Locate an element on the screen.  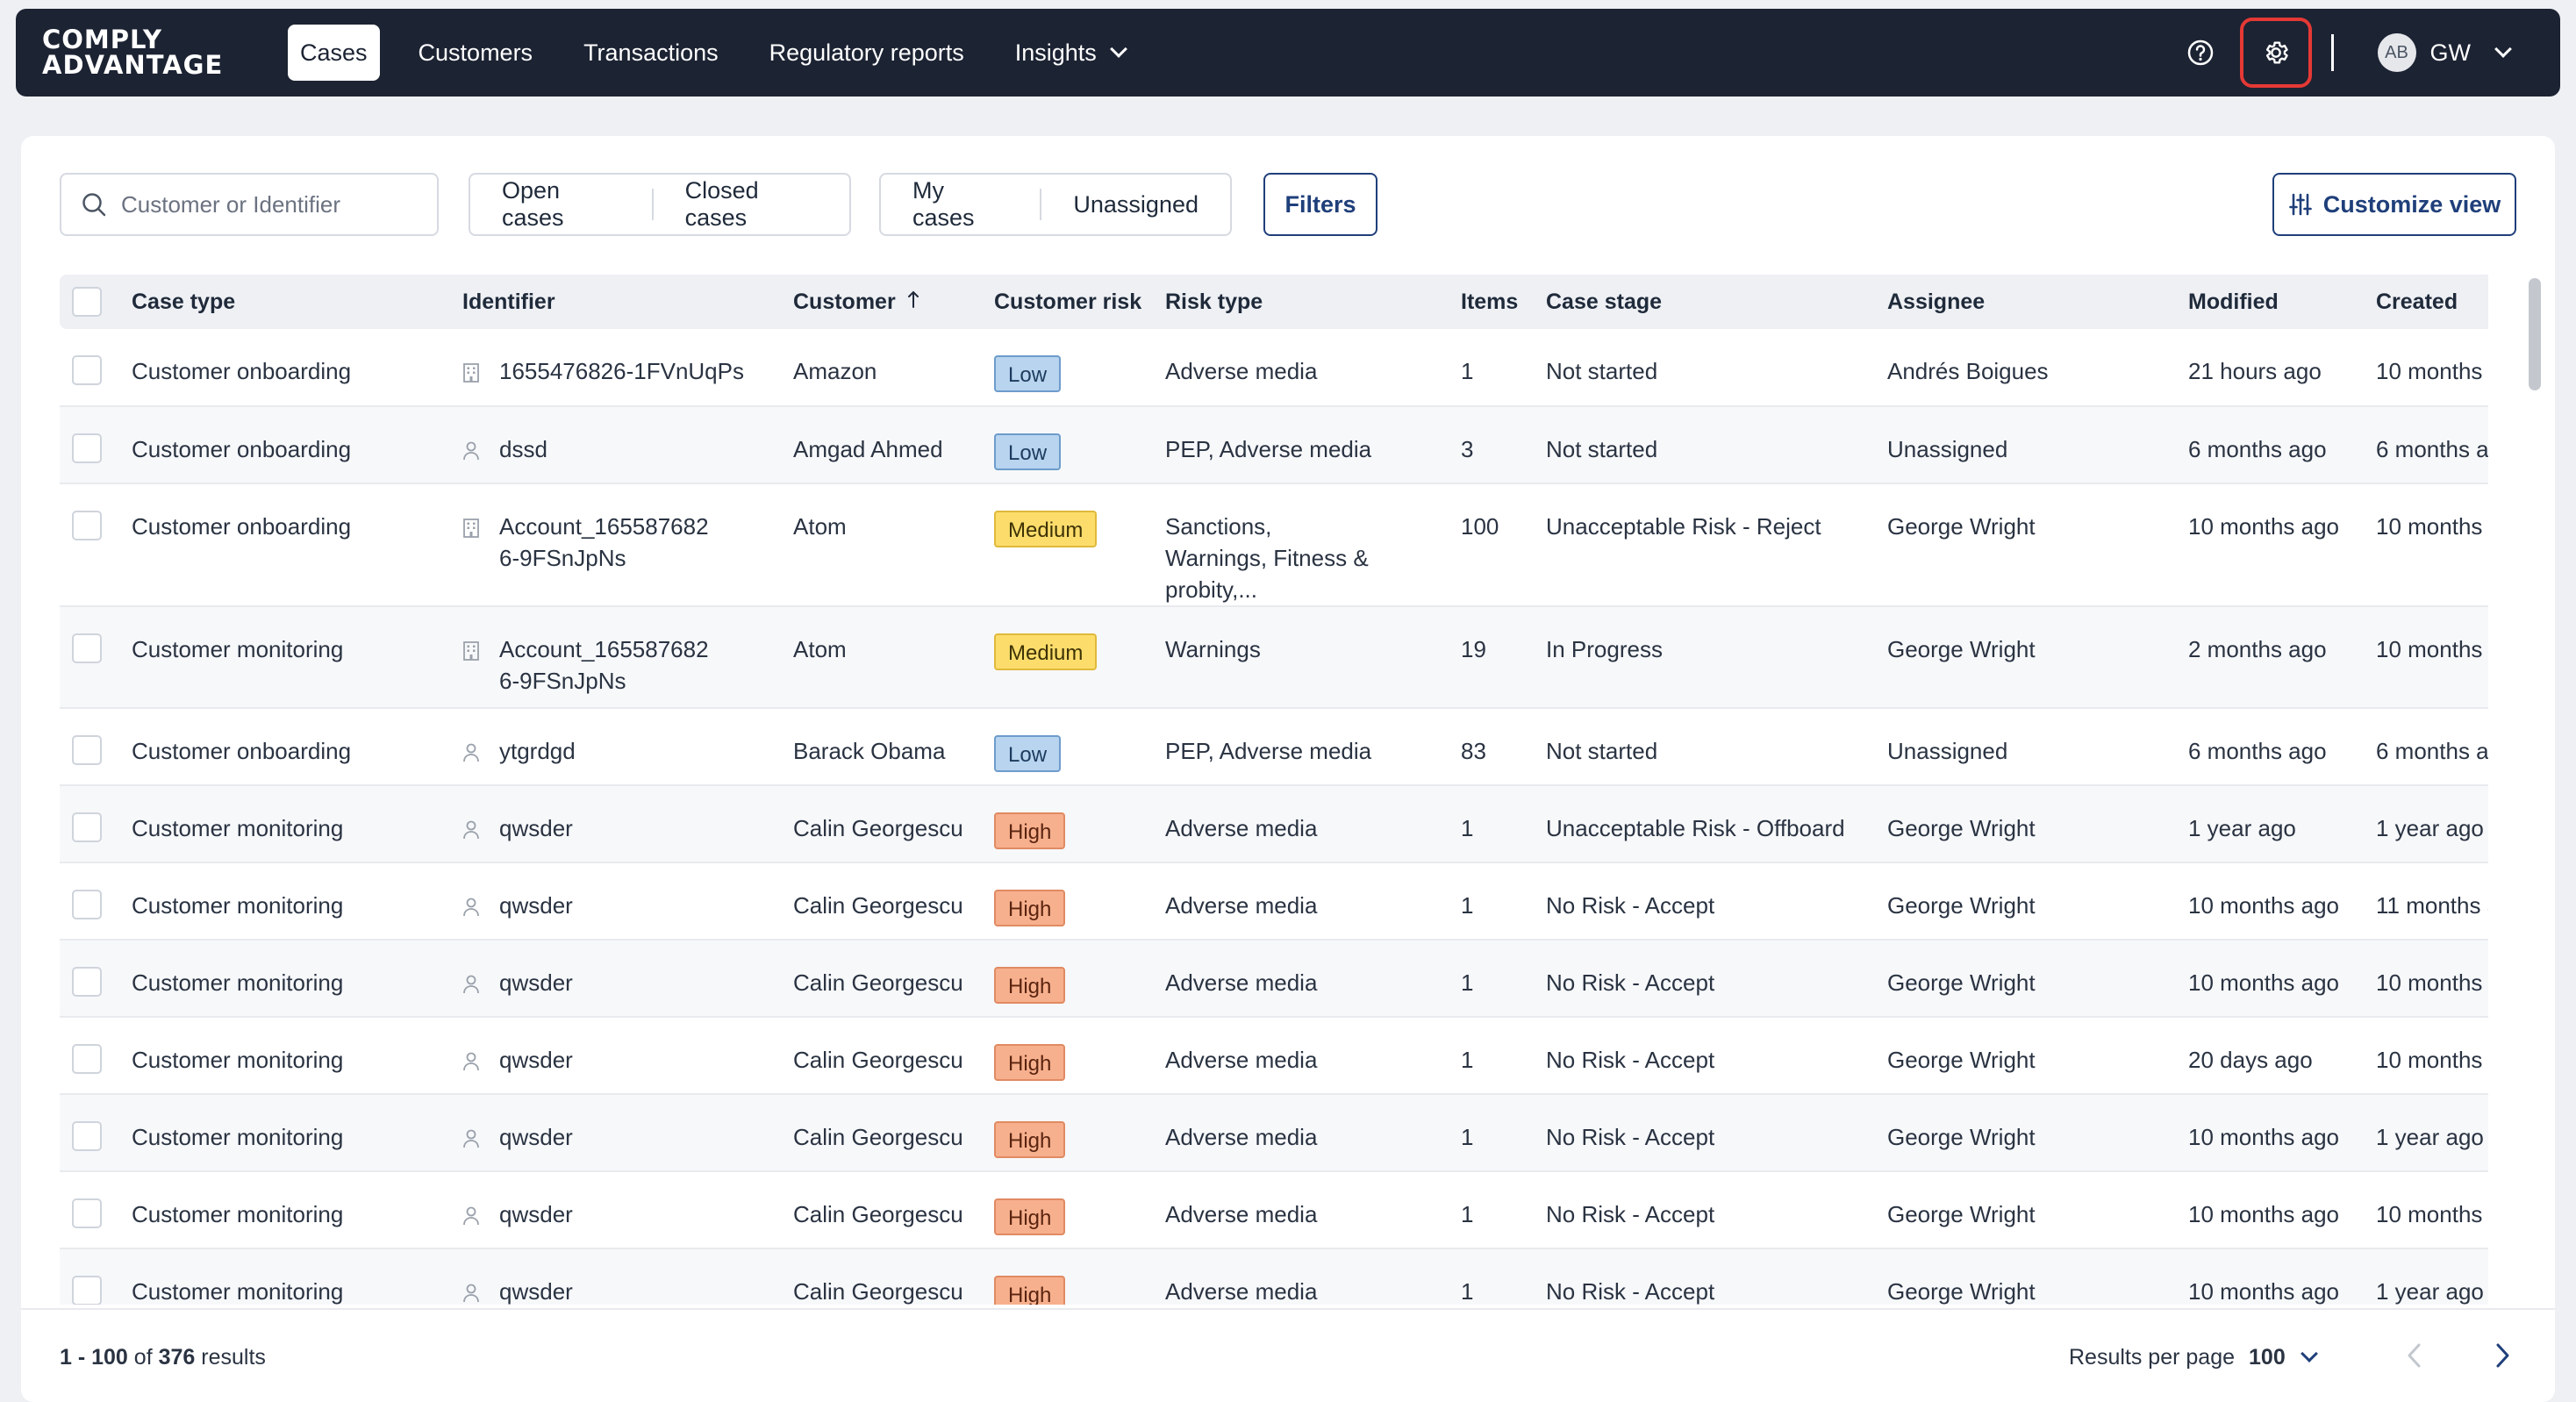
cell-modified: 6 months ago is located at coordinates (2282, 747).